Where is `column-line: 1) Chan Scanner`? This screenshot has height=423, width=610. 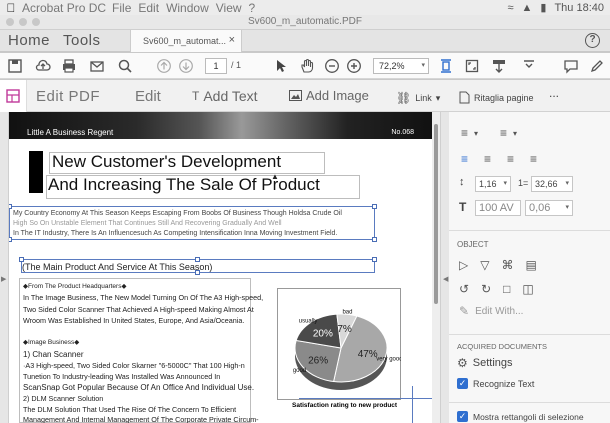
column-line: 1) Chan Scanner is located at coordinates (53, 354).